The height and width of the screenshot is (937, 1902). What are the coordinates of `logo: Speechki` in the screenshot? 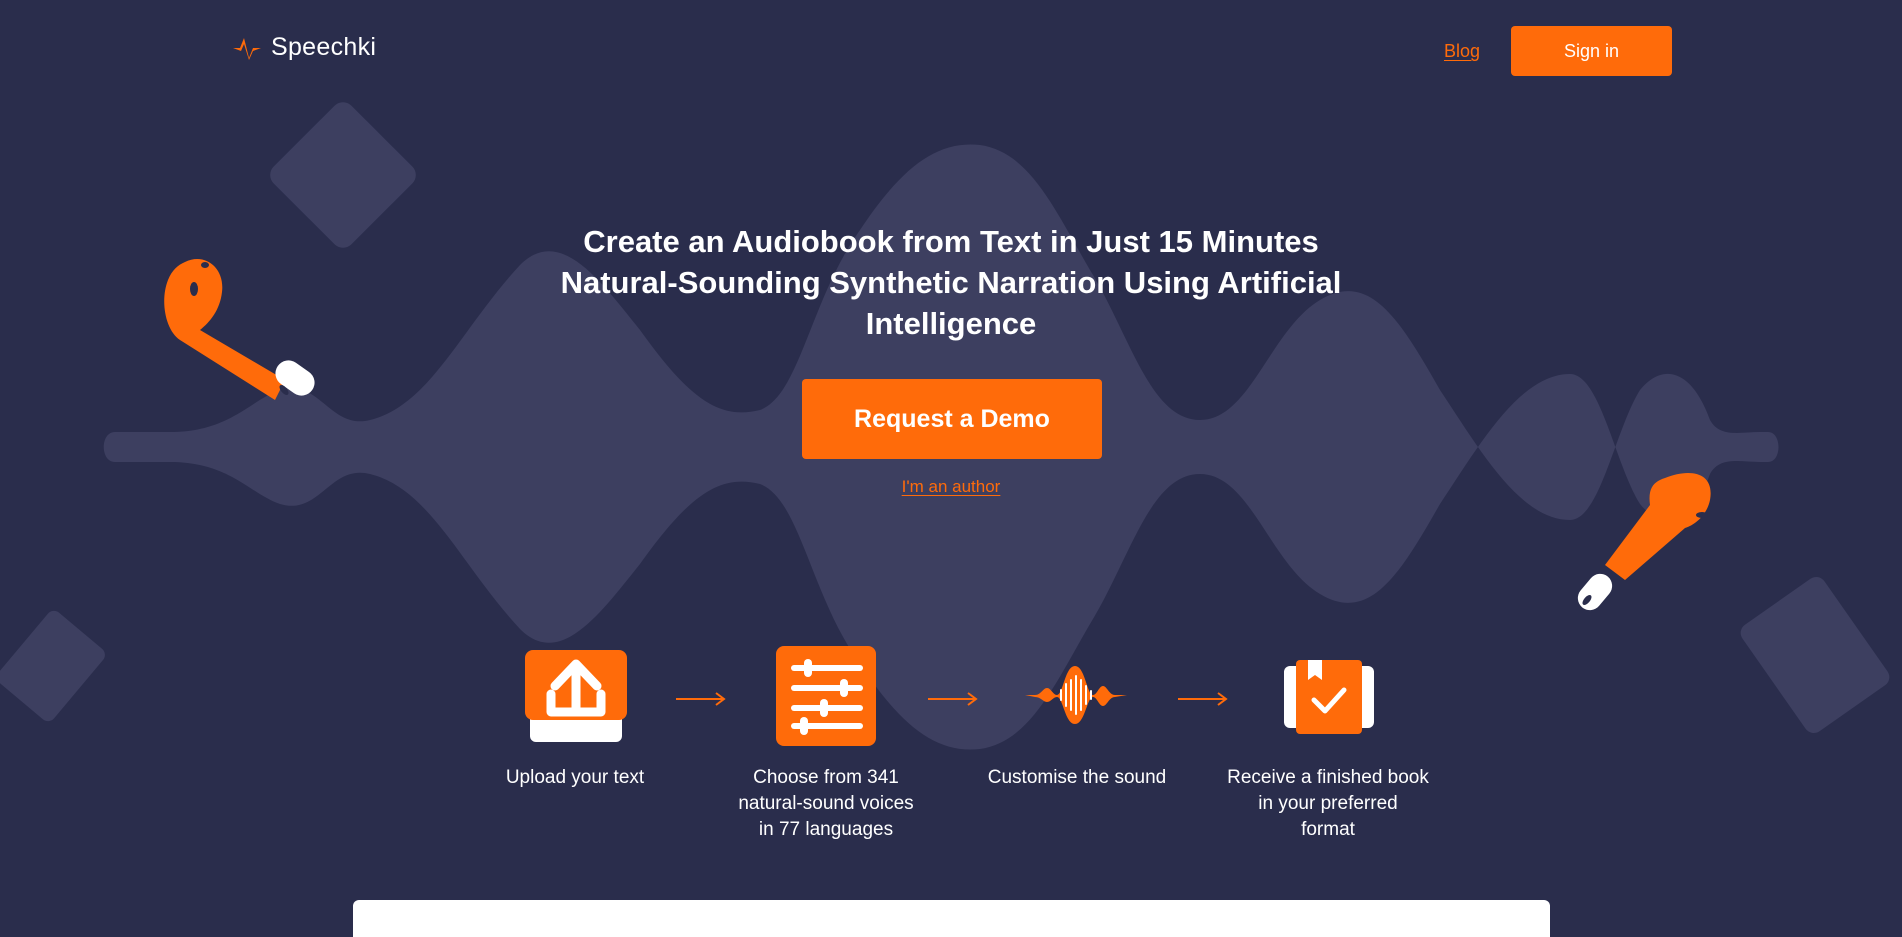 It's located at (303, 47).